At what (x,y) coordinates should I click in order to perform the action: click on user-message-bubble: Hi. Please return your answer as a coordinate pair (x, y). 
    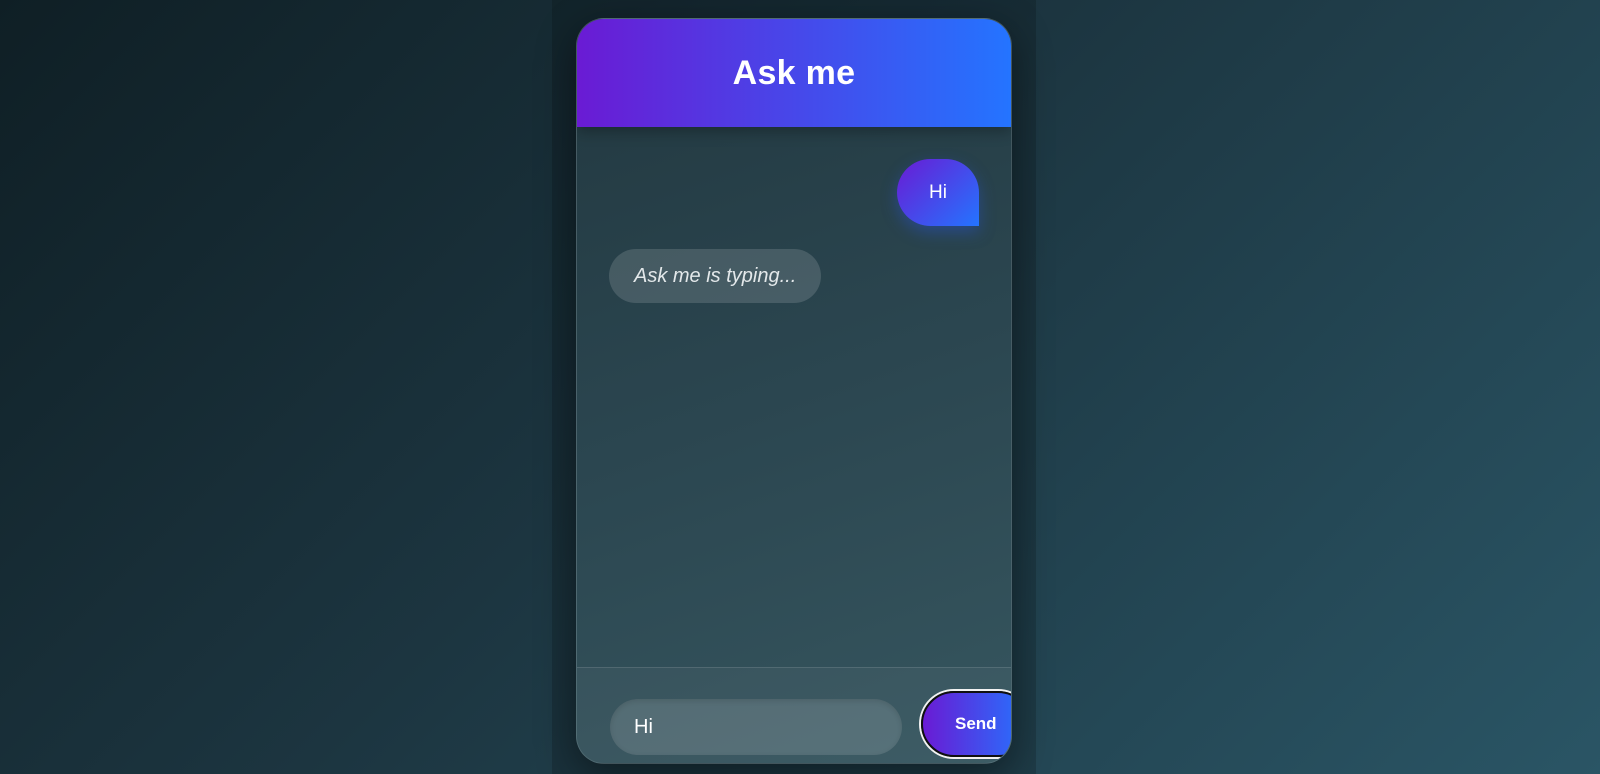
    Looking at the image, I should click on (938, 192).